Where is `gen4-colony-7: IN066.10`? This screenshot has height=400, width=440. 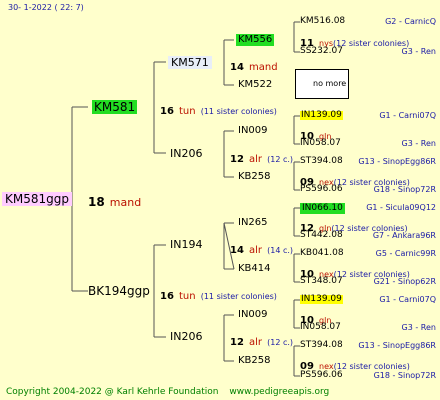 gen4-colony-7: IN066.10 is located at coordinates (322, 208).